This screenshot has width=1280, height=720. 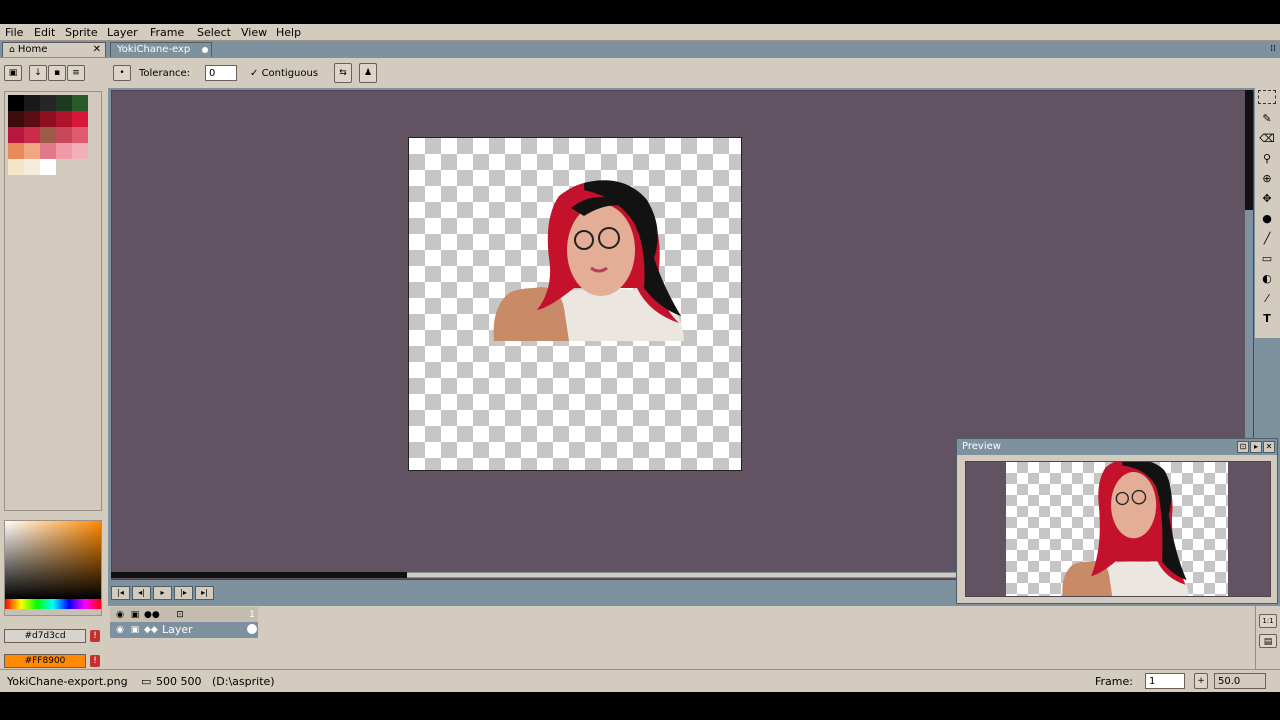 What do you see at coordinates (45, 636) in the screenshot?
I see `foreground-color-button: #d7d3cd` at bounding box center [45, 636].